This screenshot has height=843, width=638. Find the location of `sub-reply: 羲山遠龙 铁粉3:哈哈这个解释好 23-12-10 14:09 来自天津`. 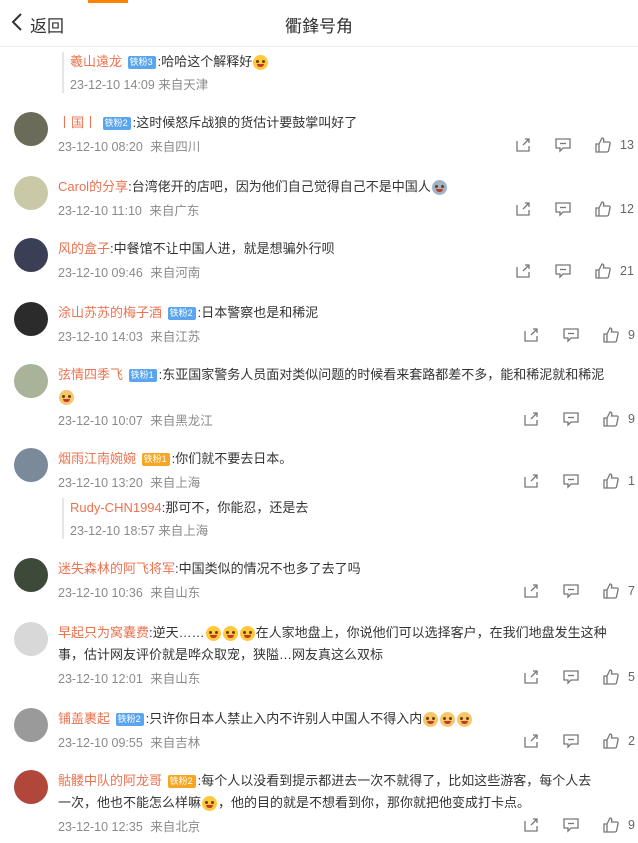

sub-reply: 羲山遠龙 铁粉3:哈哈这个解释好 23-12-10 14:09 来自天津 is located at coordinates (346, 72).